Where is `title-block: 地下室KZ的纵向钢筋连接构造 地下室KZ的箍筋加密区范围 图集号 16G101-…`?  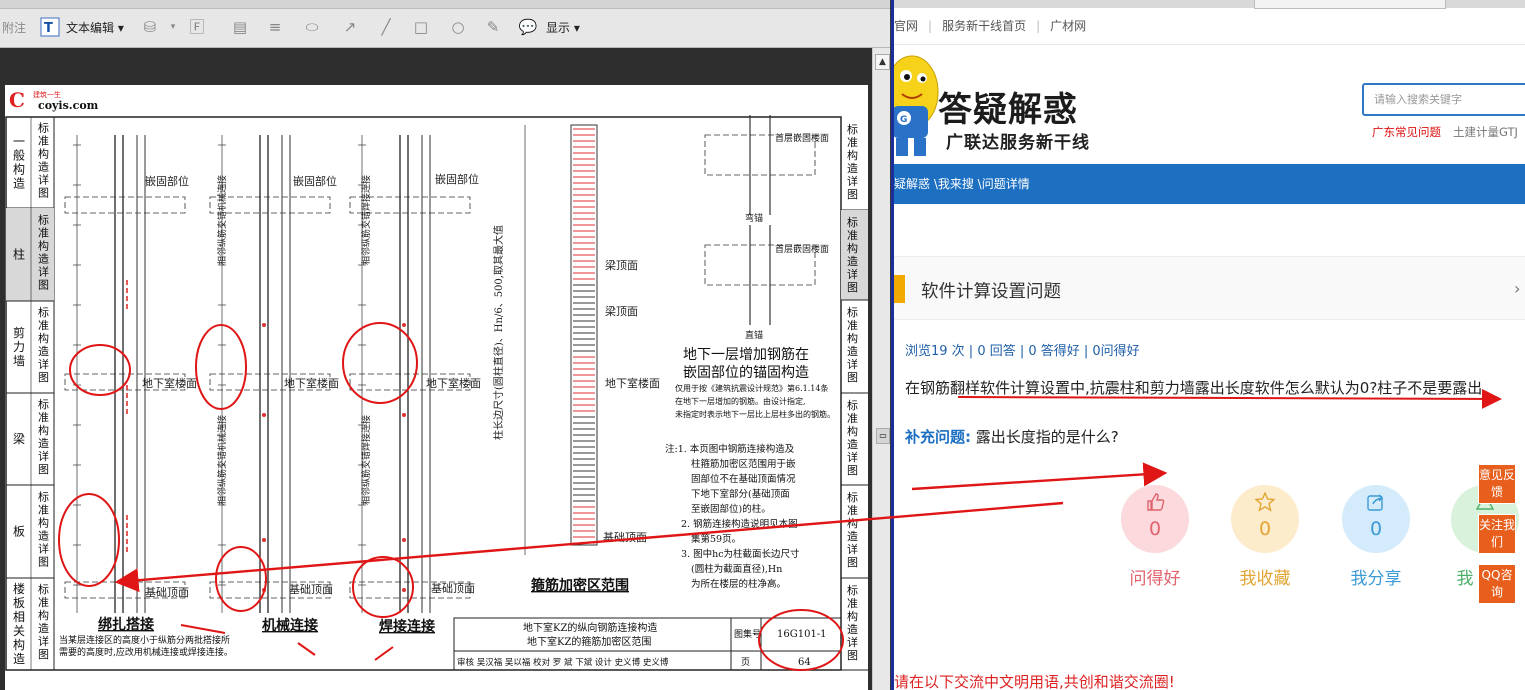
title-block: 地下室KZ的纵向钢筋连接构造 地下室KZ的箍筋加密区范围 图集号 16G101-… is located at coordinates (647, 644).